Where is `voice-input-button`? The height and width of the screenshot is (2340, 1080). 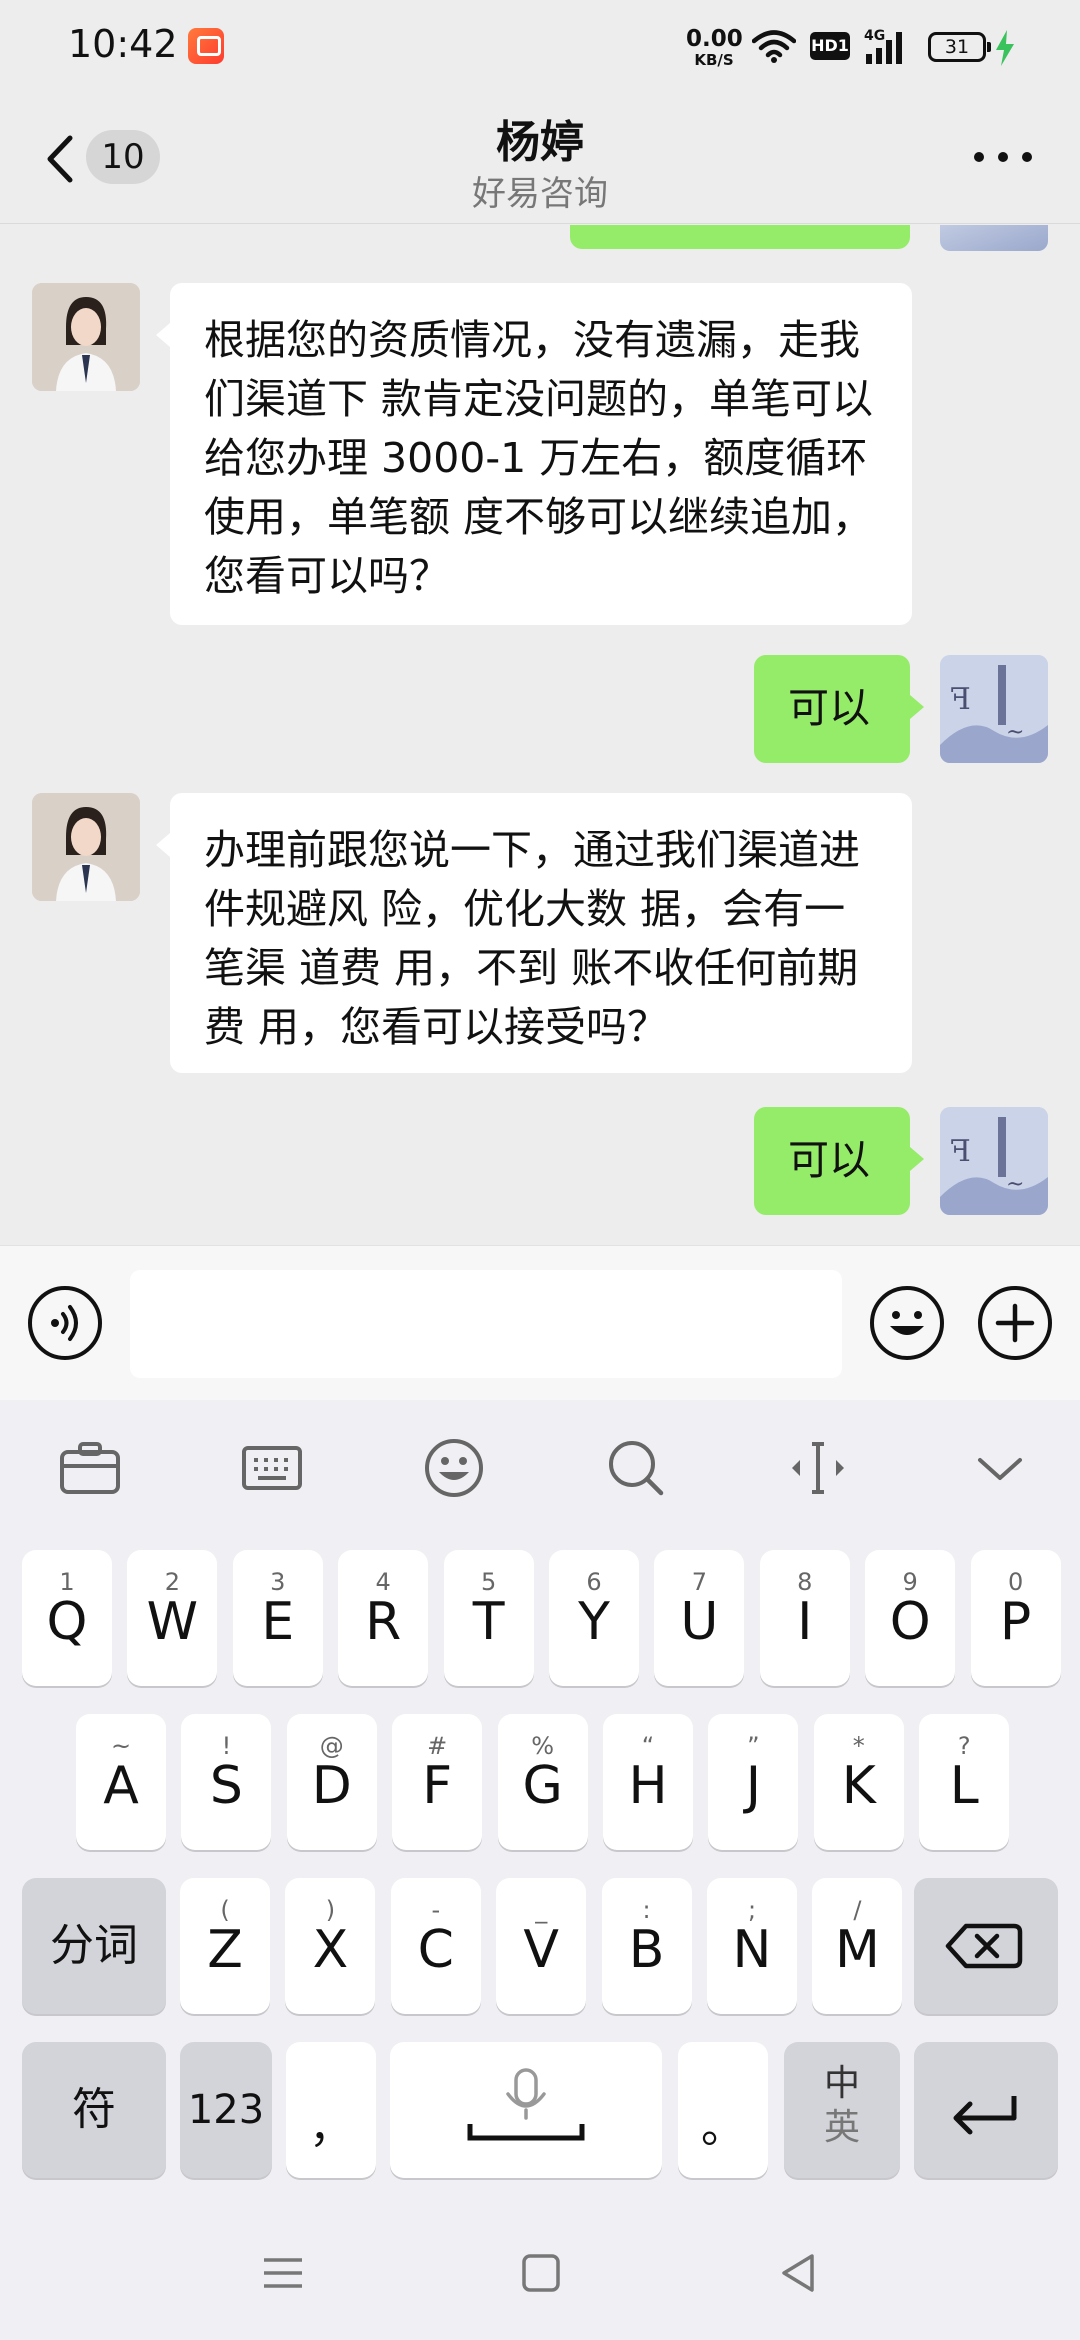 voice-input-button is located at coordinates (65, 1323).